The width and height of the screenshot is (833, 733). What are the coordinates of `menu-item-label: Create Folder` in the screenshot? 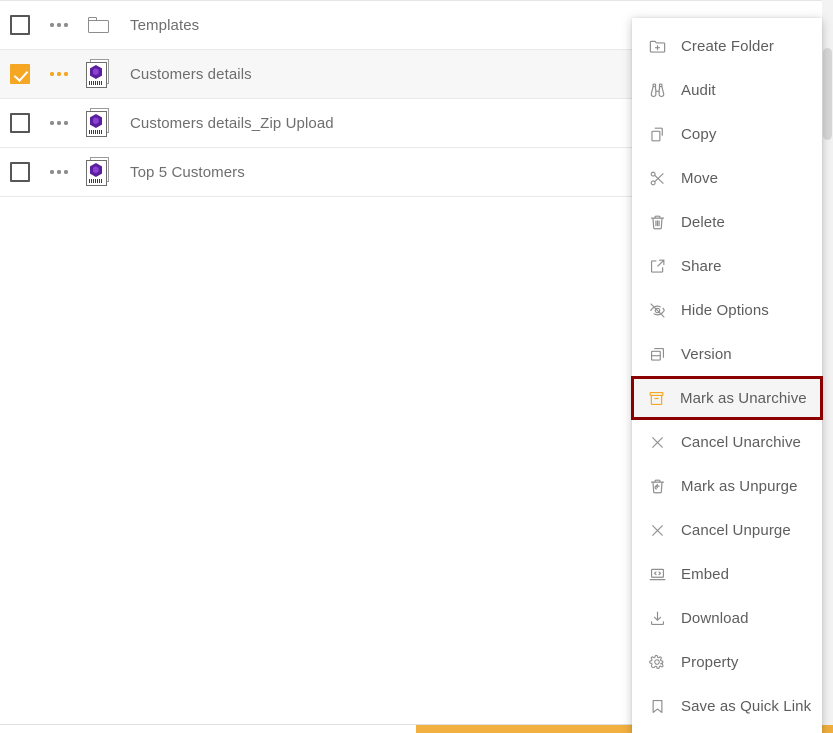 It's located at (728, 46).